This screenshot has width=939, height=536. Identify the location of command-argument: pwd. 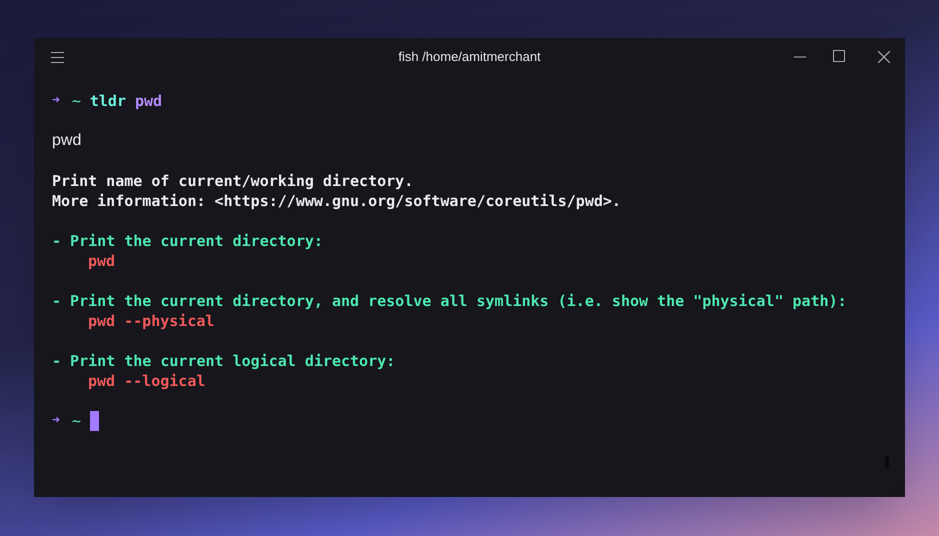
(148, 101).